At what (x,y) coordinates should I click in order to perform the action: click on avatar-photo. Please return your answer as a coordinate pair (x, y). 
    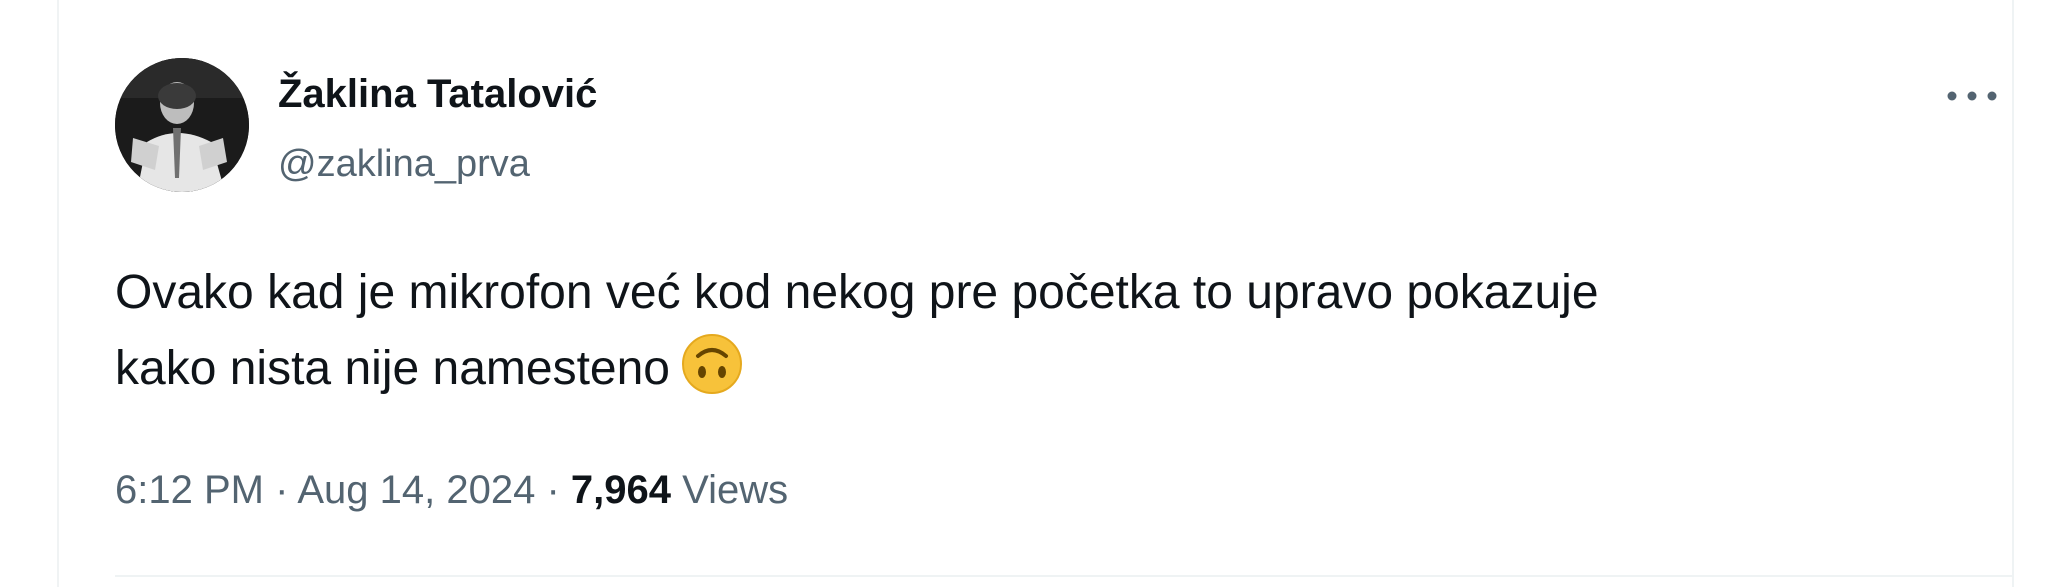
    Looking at the image, I should click on (182, 125).